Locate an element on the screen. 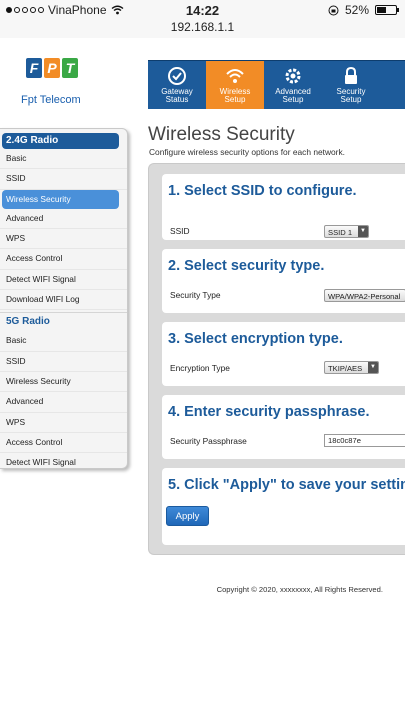 This screenshot has width=405, height=720. sidebar-item-wps-5g: WPS is located at coordinates (63, 423).